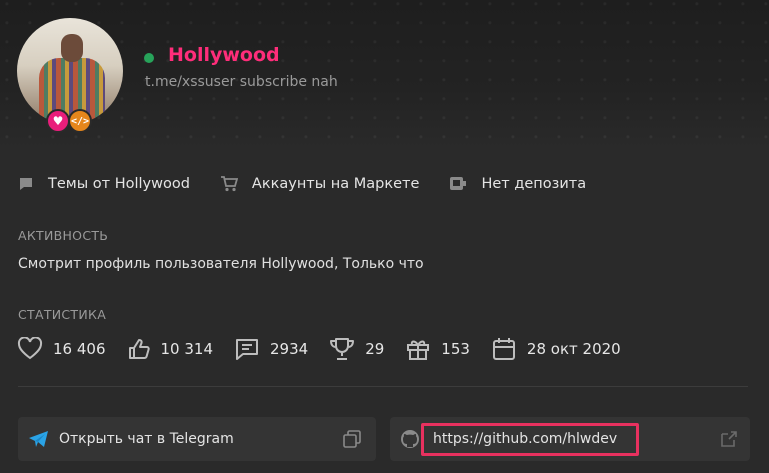  What do you see at coordinates (149, 58) in the screenshot?
I see `online-status-dot` at bounding box center [149, 58].